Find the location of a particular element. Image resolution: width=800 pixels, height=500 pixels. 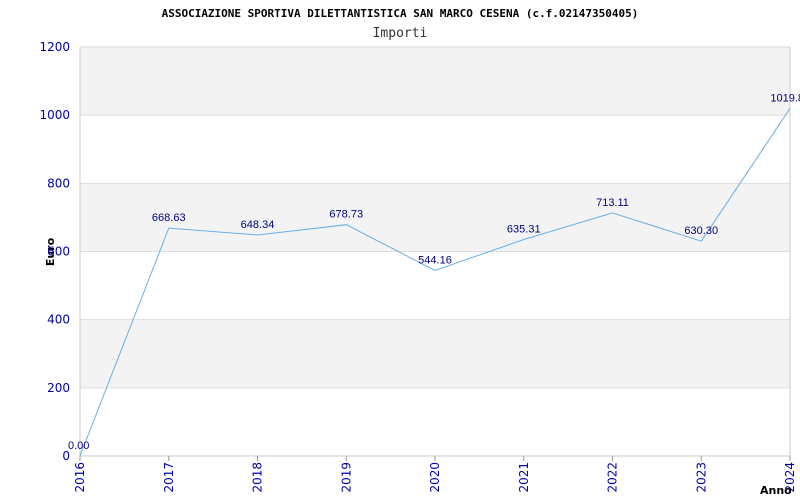

x-tick-label: 2016 is located at coordinates (80, 477).